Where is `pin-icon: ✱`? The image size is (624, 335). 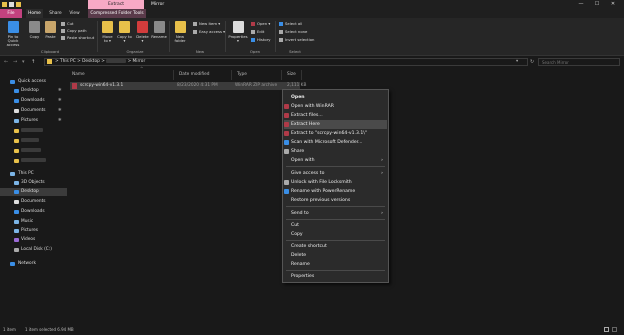
pin-icon: ✱ is located at coordinates (60, 110).